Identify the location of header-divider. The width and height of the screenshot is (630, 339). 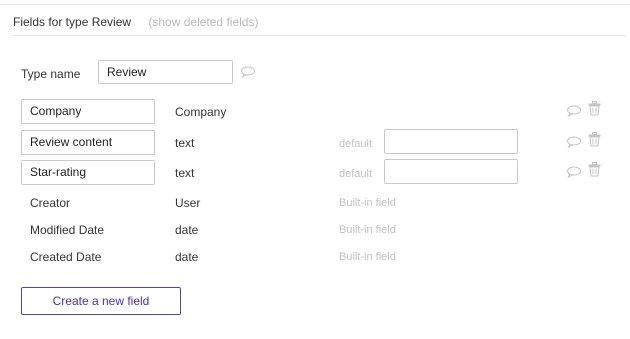
(319, 35).